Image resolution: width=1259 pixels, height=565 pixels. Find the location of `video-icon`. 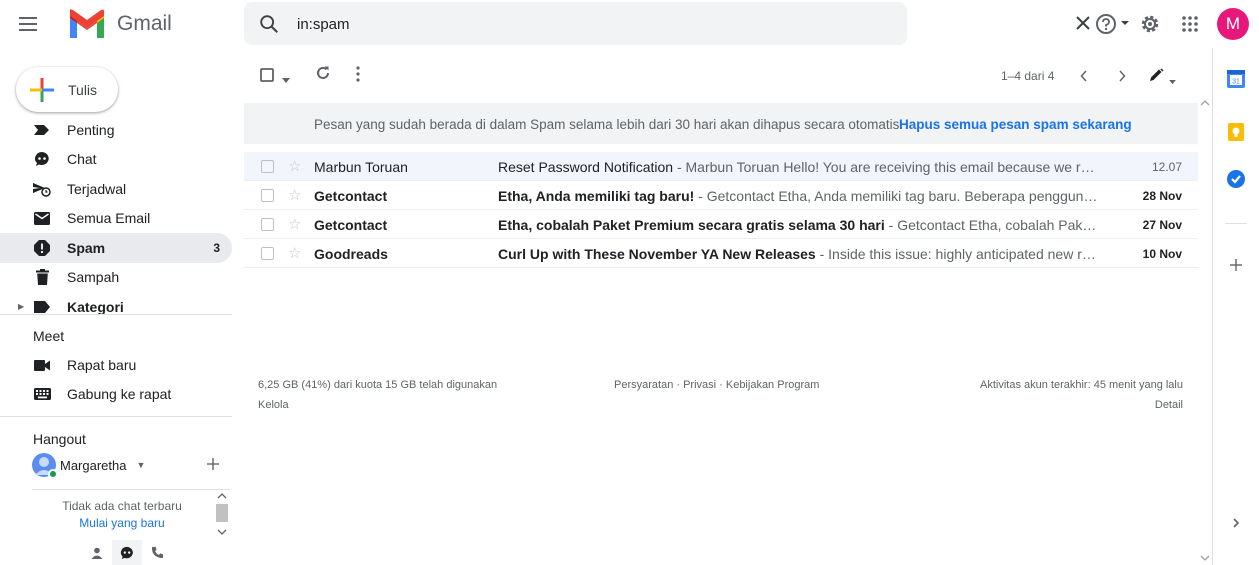

video-icon is located at coordinates (42, 365).